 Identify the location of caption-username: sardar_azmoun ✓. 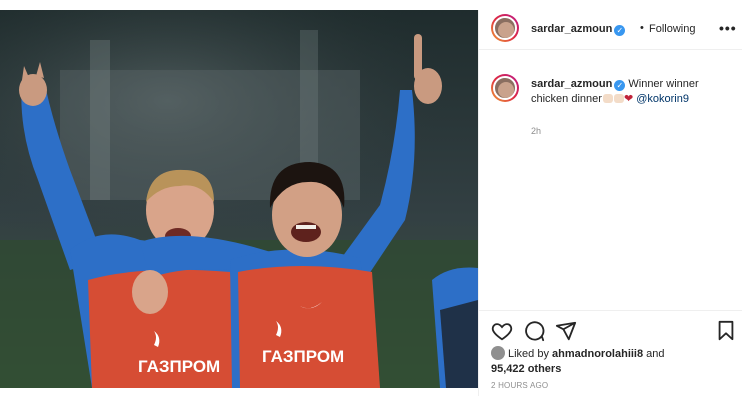
(578, 84).